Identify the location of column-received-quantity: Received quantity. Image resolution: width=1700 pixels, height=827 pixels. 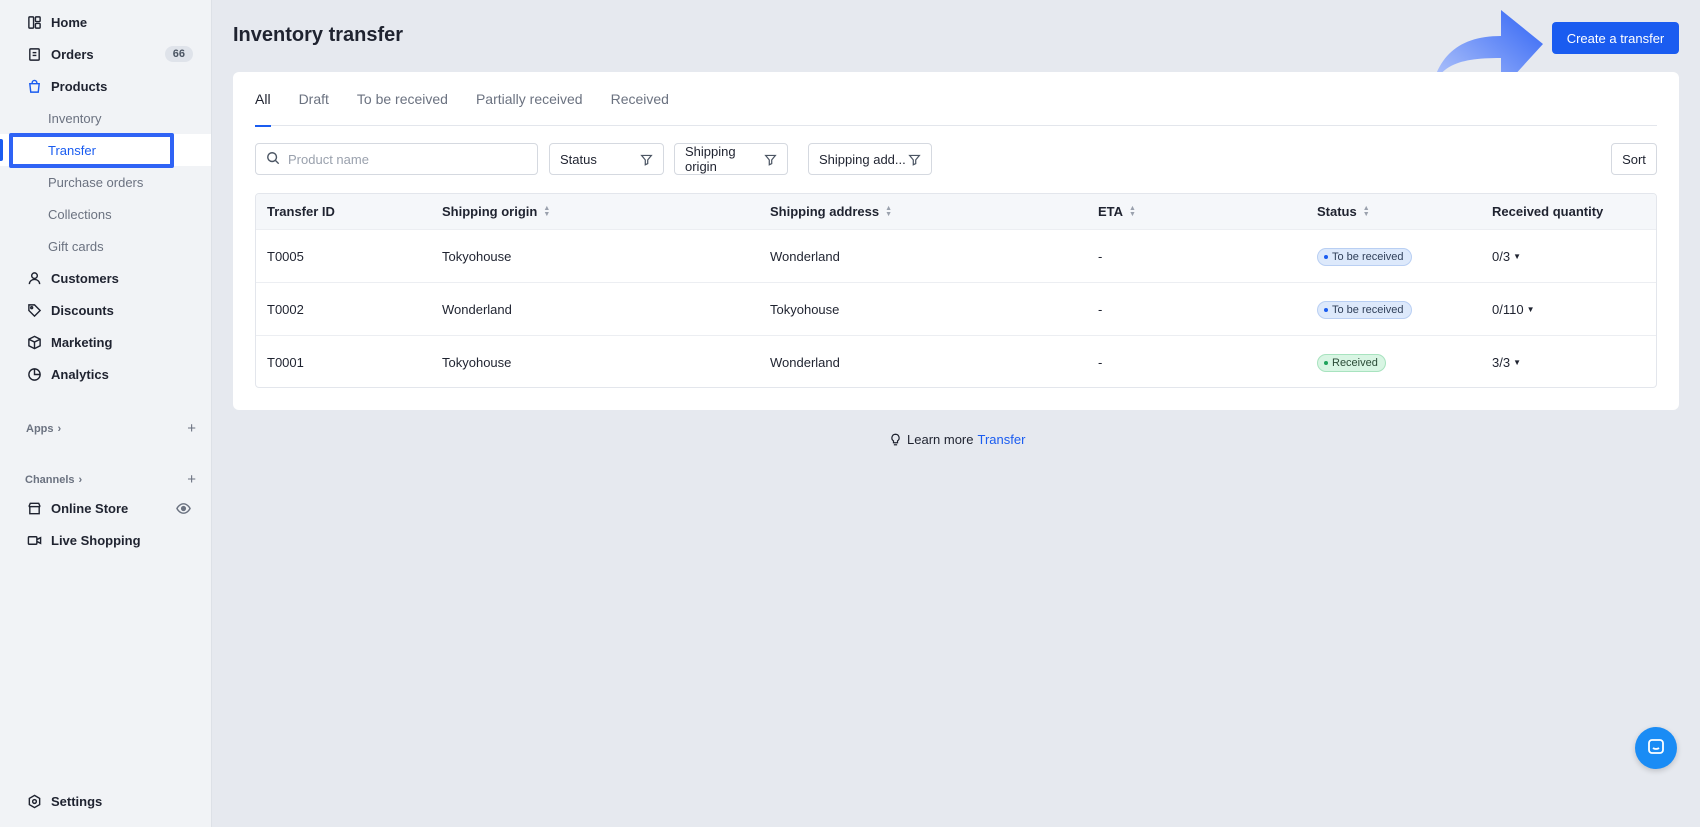
(1547, 211).